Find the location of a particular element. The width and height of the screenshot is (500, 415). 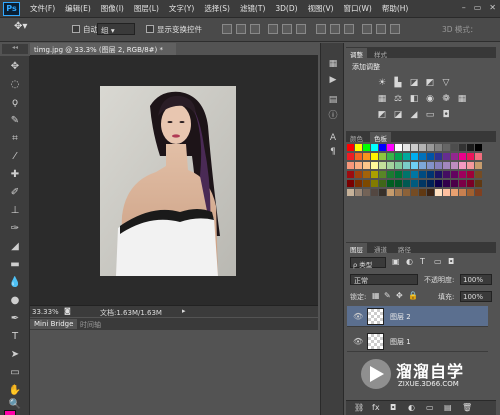

zoom-tool-icon: 🔍 is located at coordinates (15, 404).